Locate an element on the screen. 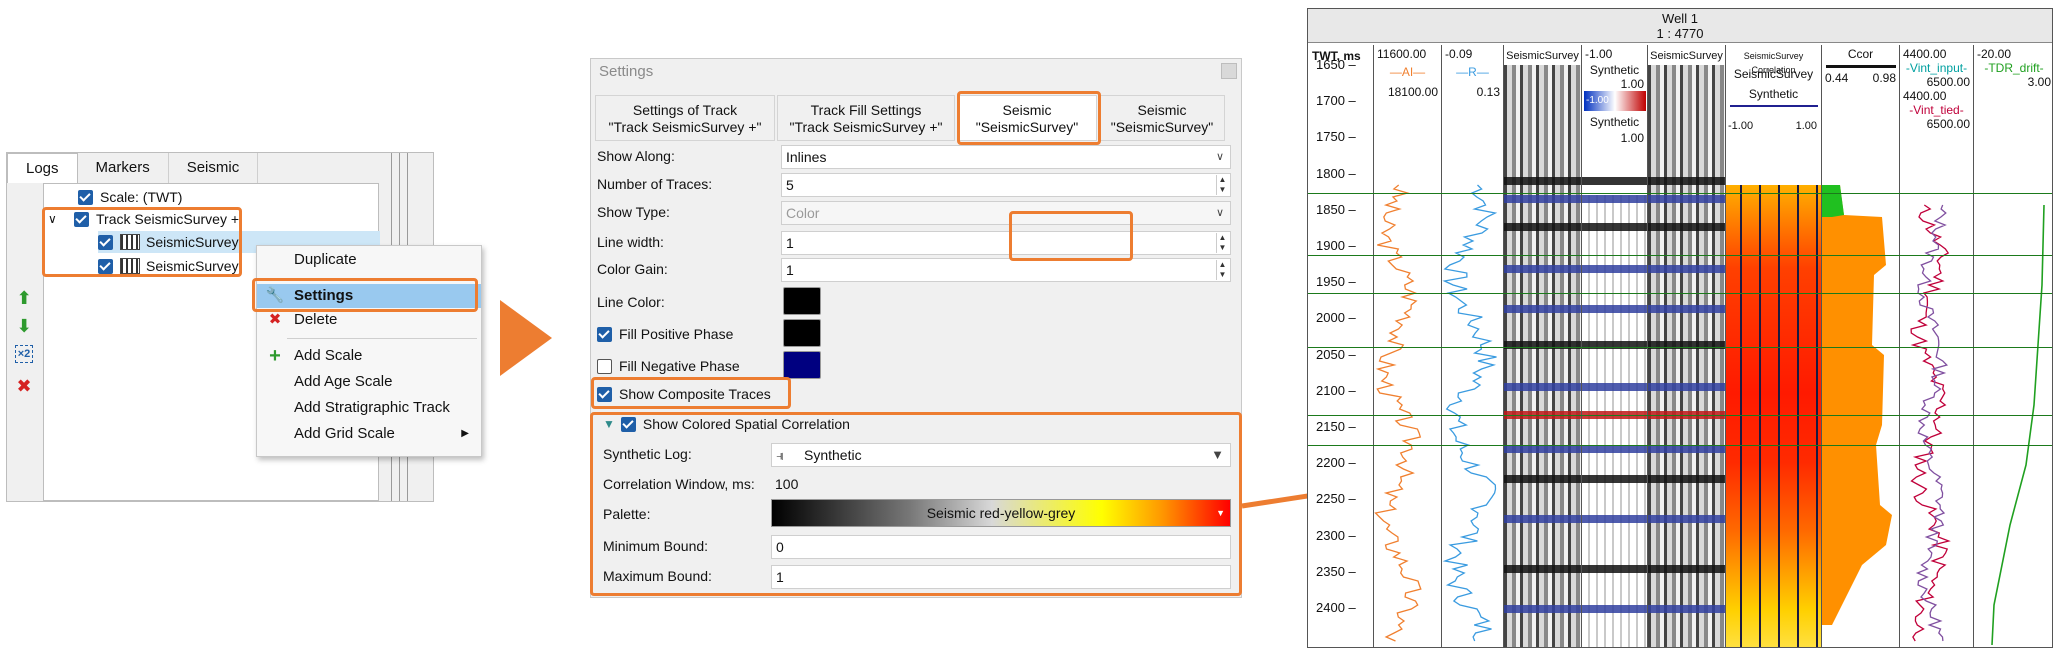 The width and height of the screenshot is (2058, 662). line-width-label: Line width: is located at coordinates (630, 242).